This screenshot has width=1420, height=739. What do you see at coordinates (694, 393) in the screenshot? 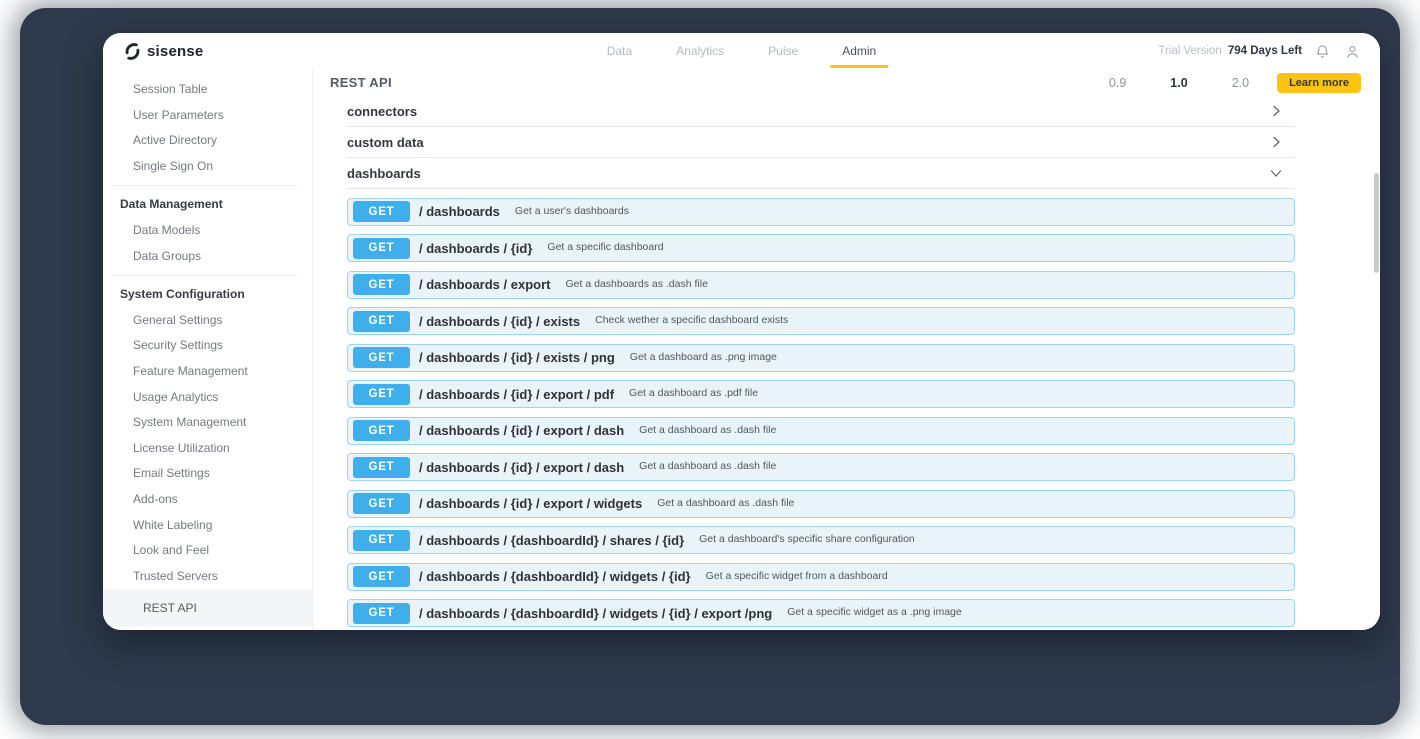
I see `endpoint-description: Get a dashboard as .pdf file` at bounding box center [694, 393].